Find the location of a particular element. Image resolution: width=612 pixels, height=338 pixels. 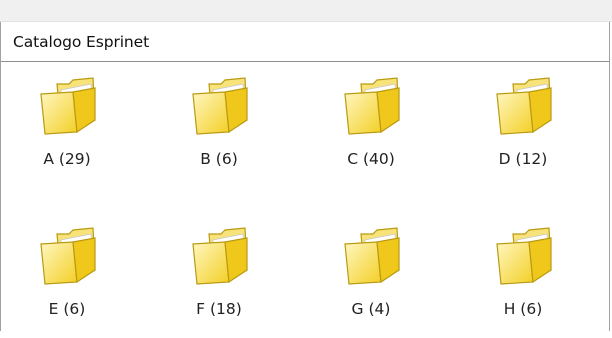

folder-item-h: H (6) is located at coordinates (523, 282).